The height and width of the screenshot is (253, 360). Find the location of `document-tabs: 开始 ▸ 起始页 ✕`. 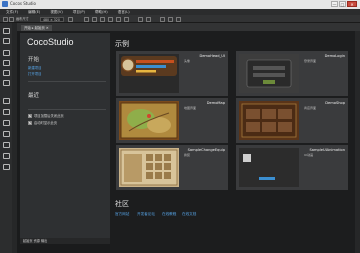

document-tabs: 开始 ▸ 起始页 ✕ is located at coordinates (188, 27).